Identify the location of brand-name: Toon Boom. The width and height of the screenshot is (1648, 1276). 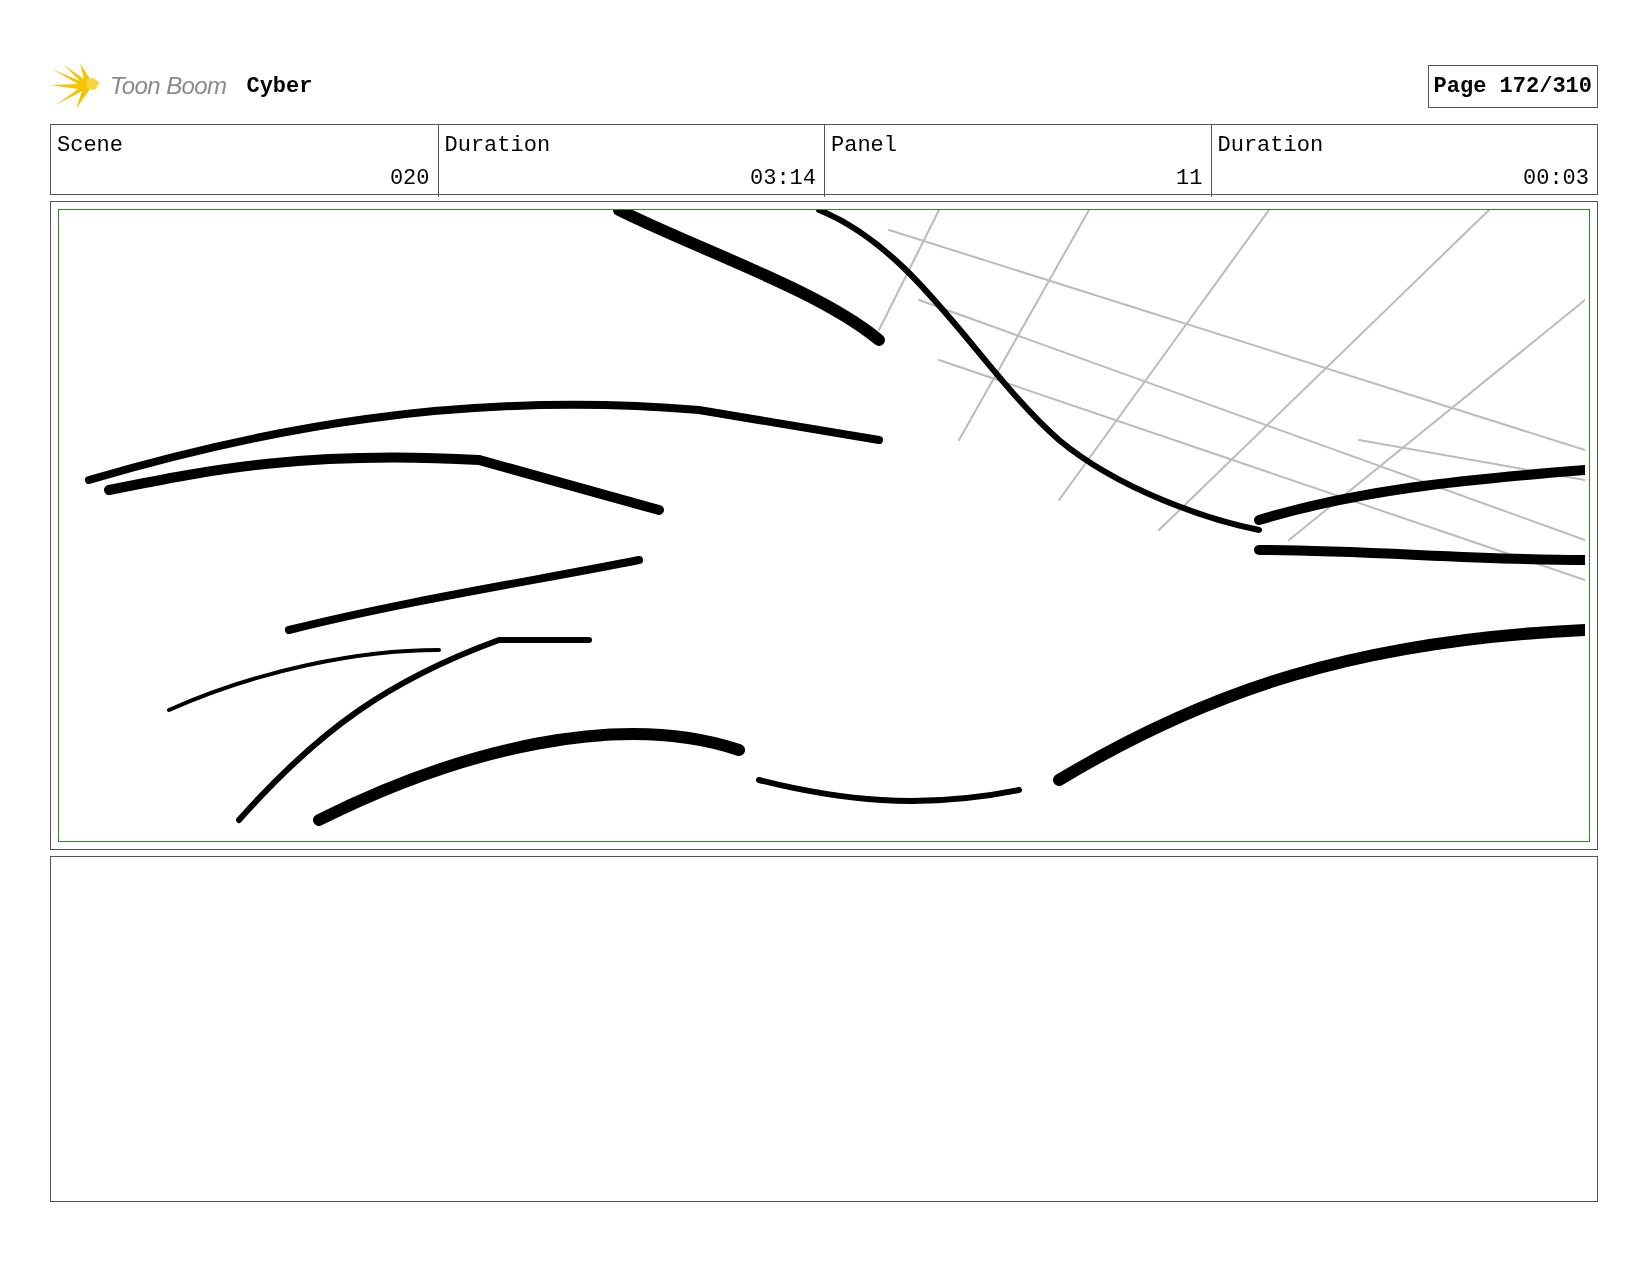
(168, 86).